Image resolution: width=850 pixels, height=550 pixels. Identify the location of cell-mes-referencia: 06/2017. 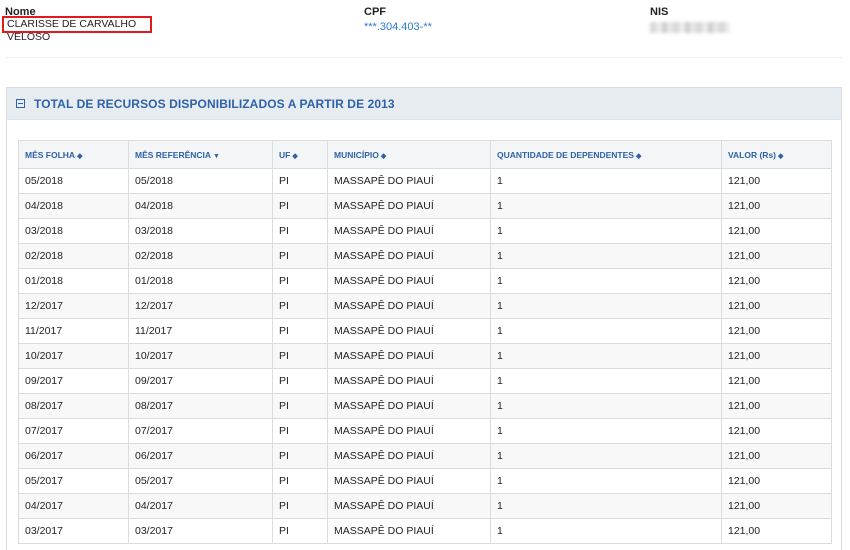
(200, 456).